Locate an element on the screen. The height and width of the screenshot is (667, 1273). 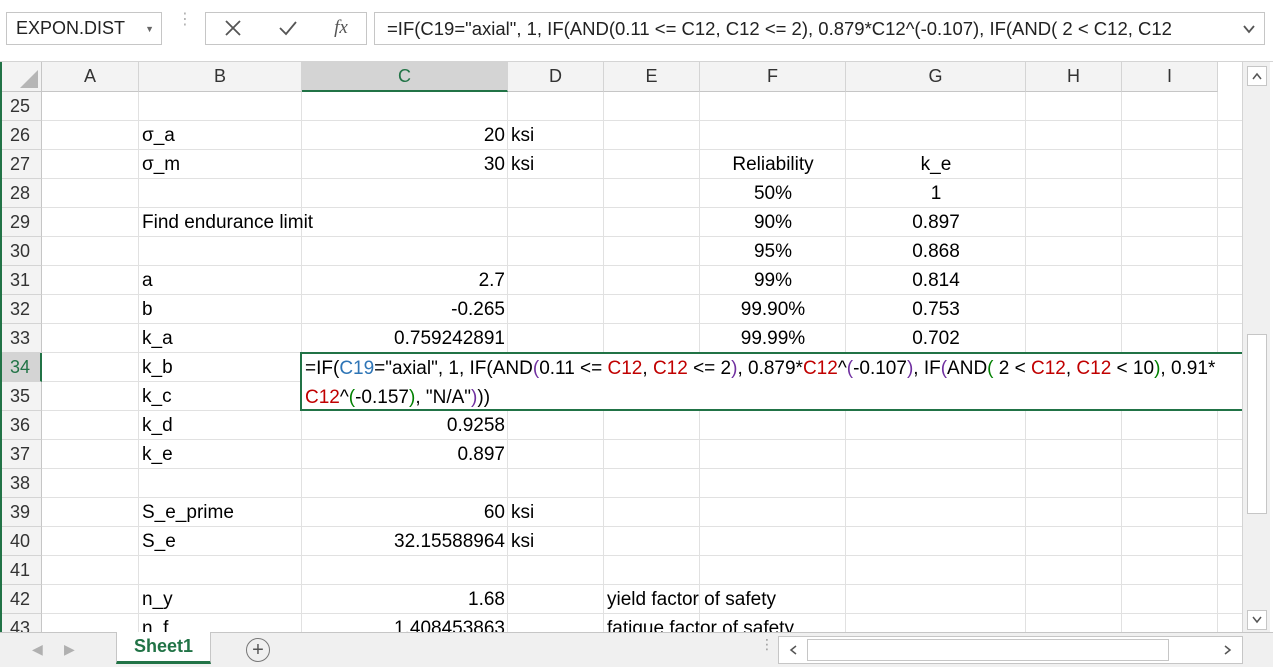
column-header-b: B is located at coordinates (220, 77).